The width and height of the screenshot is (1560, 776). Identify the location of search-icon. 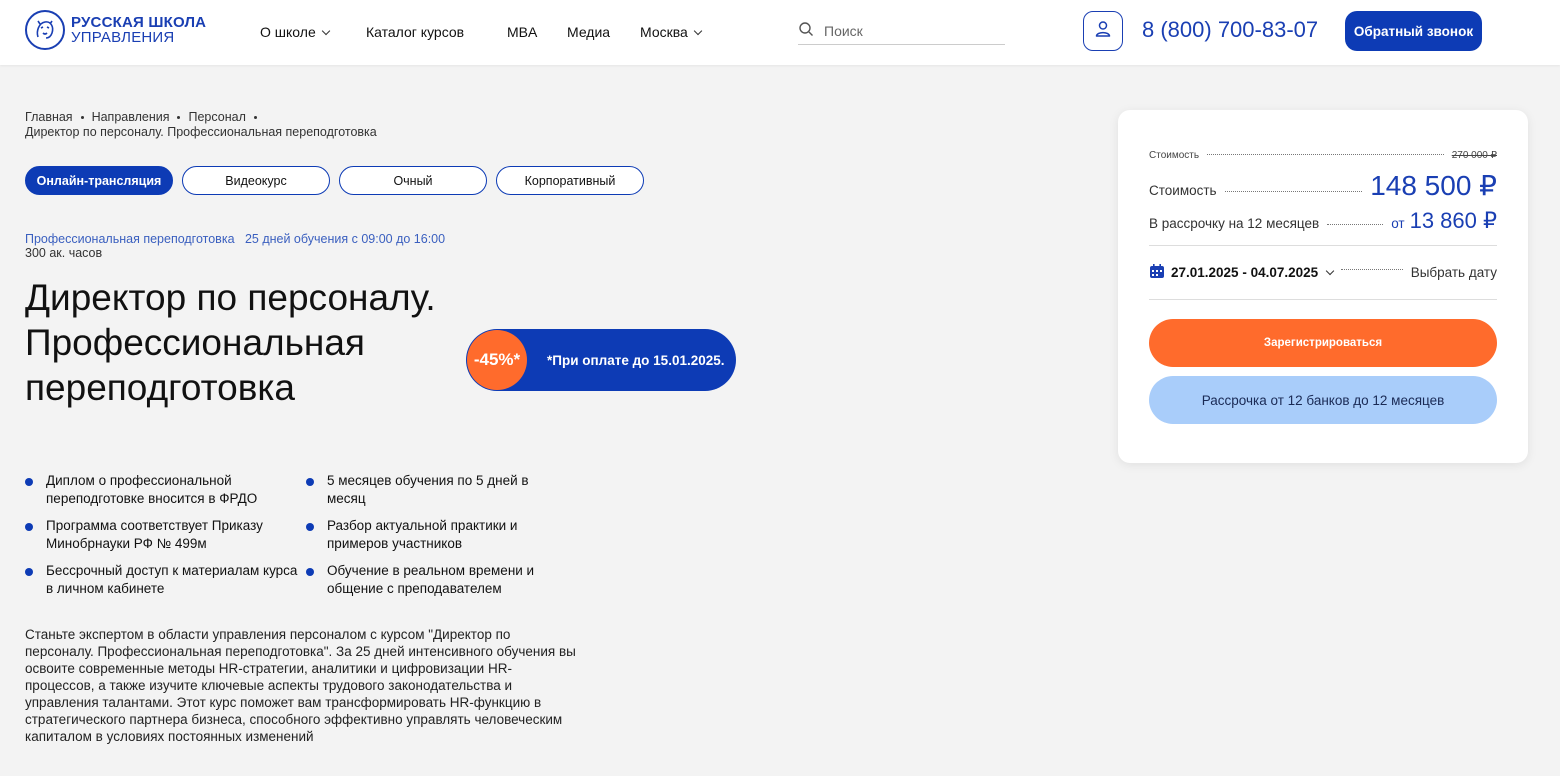
(806, 31).